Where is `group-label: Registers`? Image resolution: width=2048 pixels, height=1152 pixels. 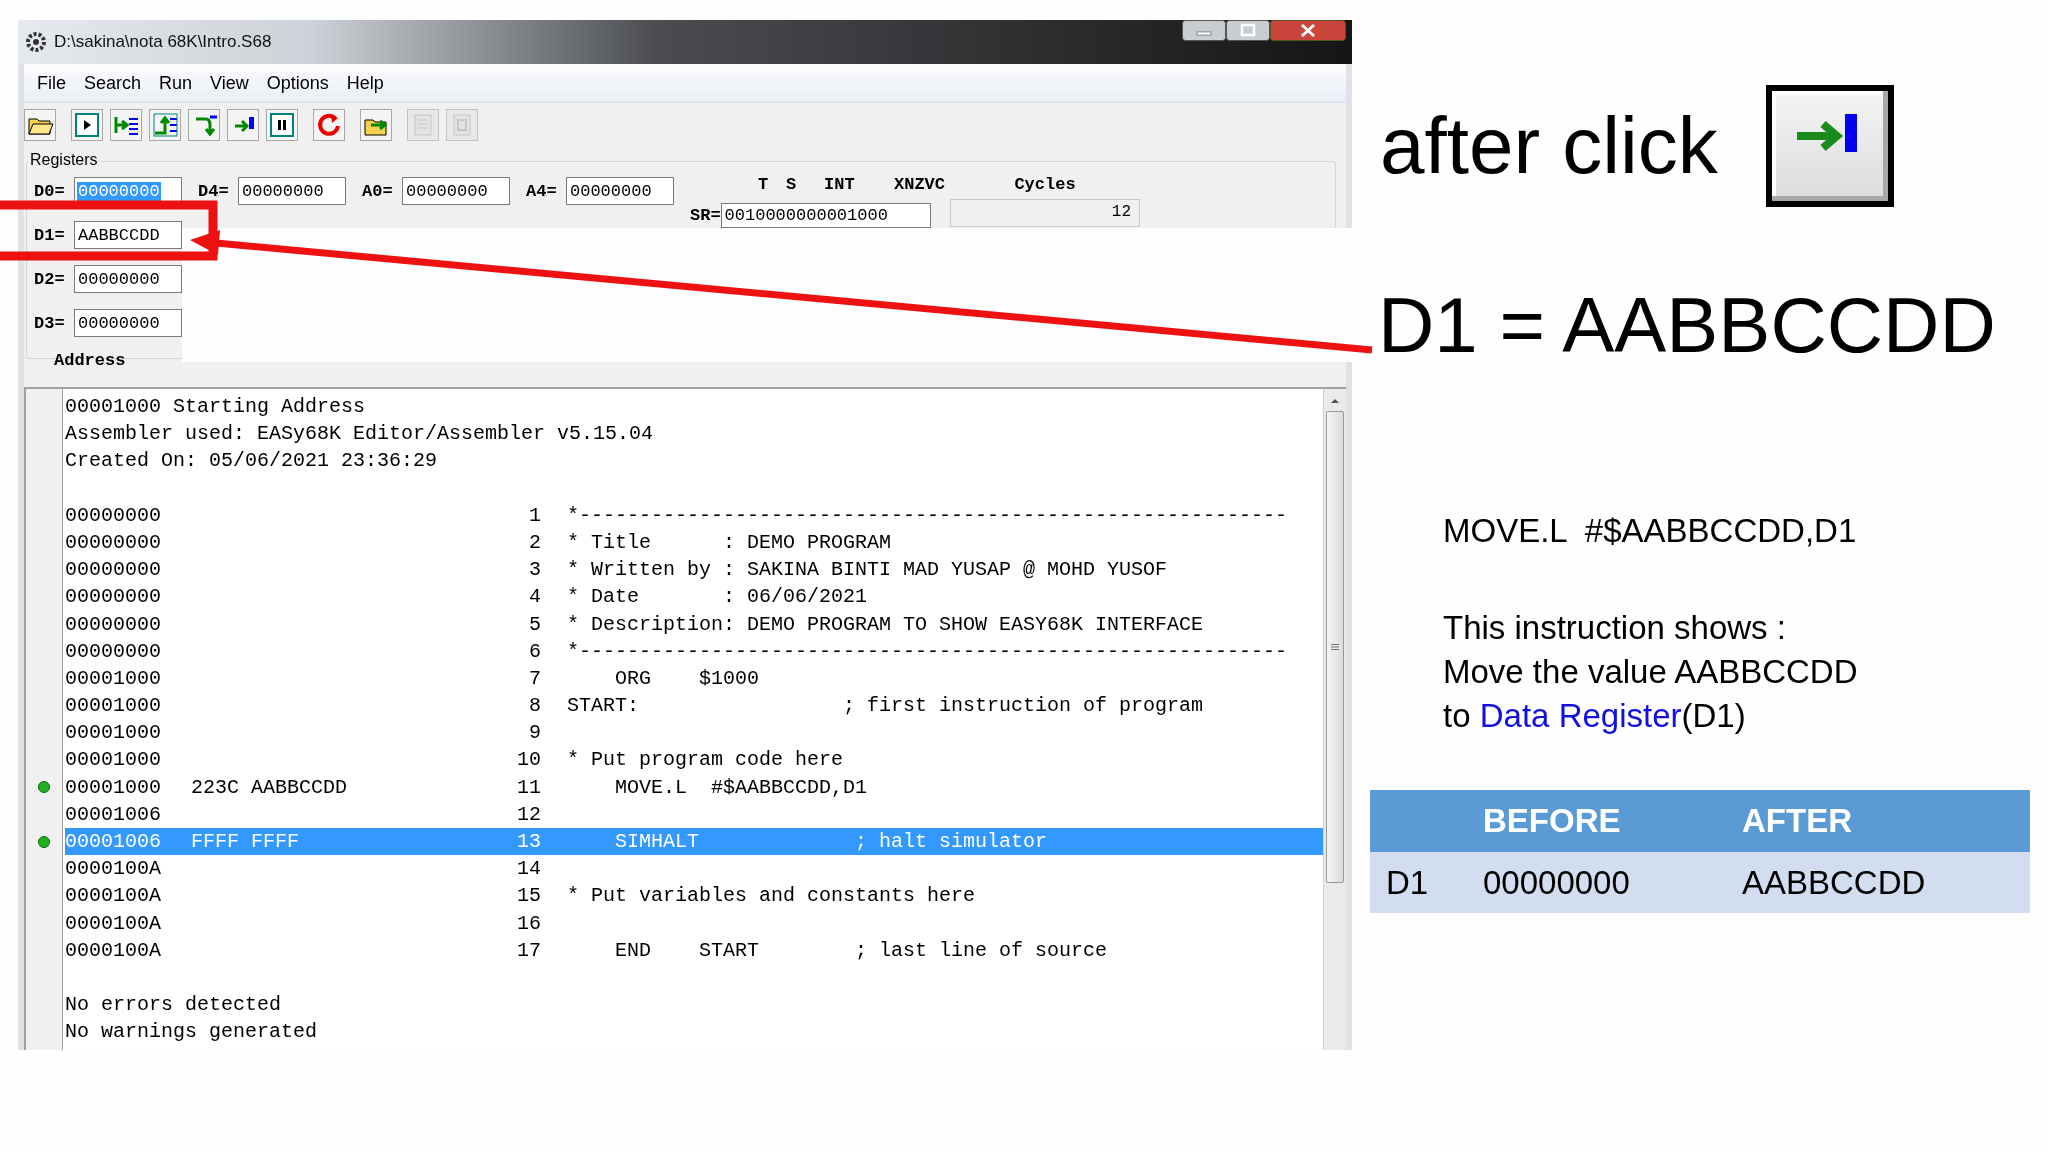
group-label: Registers is located at coordinates (64, 160).